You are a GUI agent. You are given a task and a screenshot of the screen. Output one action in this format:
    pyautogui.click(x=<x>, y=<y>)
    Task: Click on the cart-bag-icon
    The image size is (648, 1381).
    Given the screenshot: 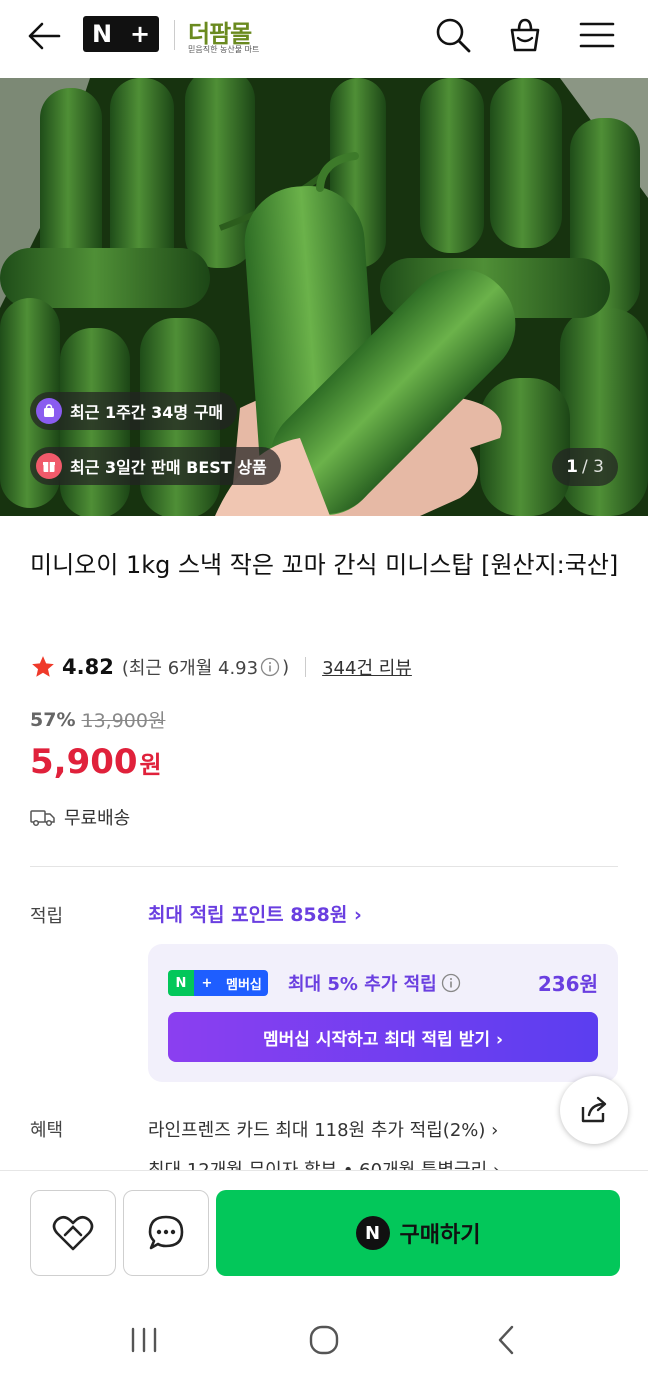 What is the action you would take?
    pyautogui.click(x=525, y=35)
    